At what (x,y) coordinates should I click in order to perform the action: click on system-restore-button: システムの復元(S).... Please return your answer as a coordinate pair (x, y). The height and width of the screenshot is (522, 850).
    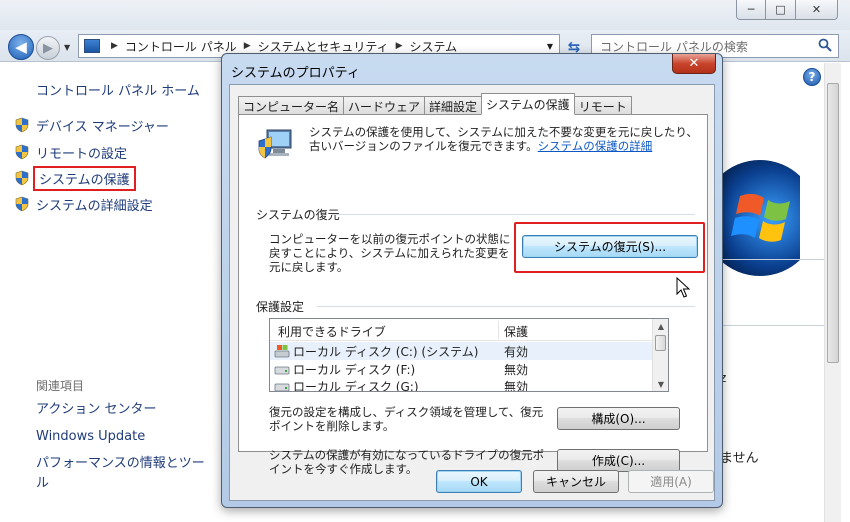
    Looking at the image, I should click on (610, 246).